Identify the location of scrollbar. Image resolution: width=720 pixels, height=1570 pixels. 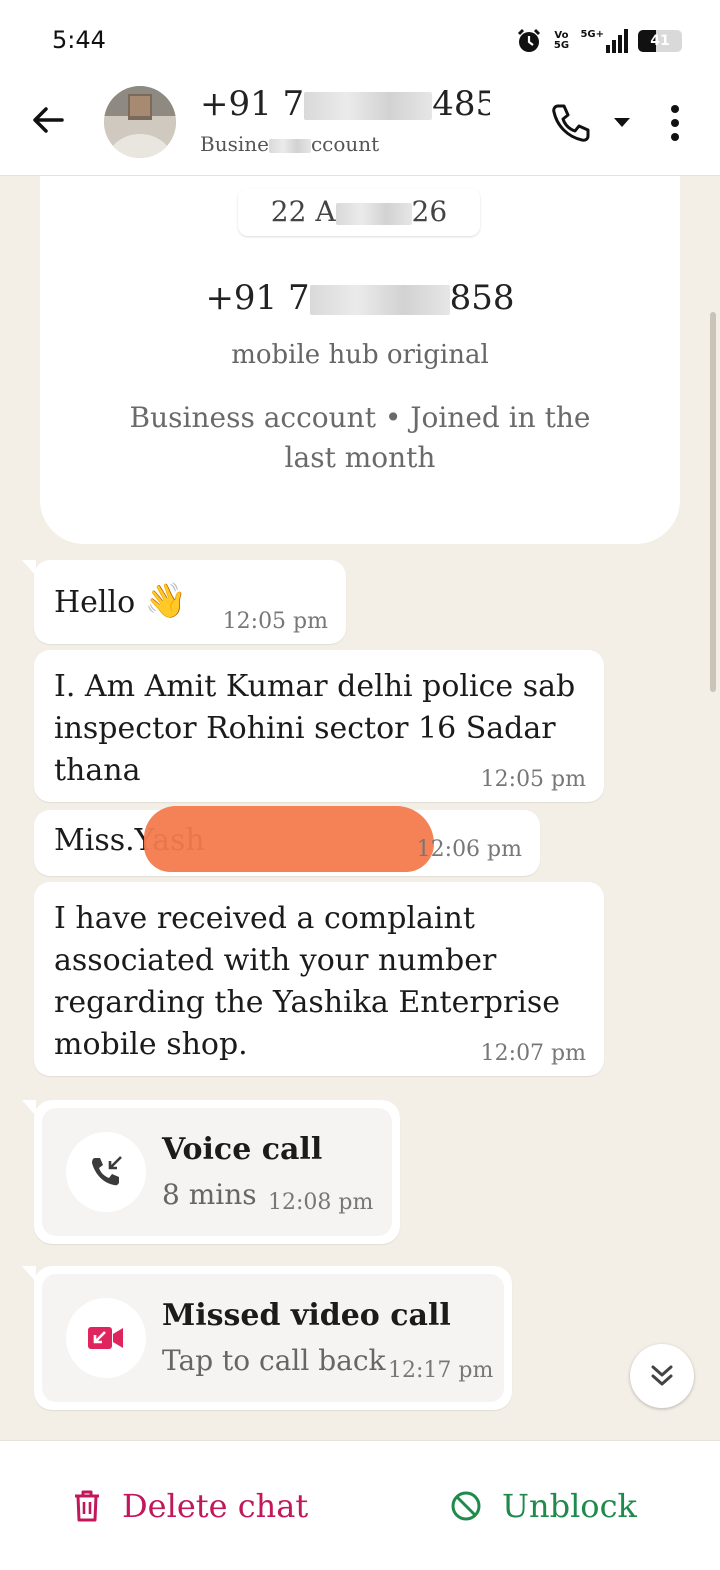
(713, 502).